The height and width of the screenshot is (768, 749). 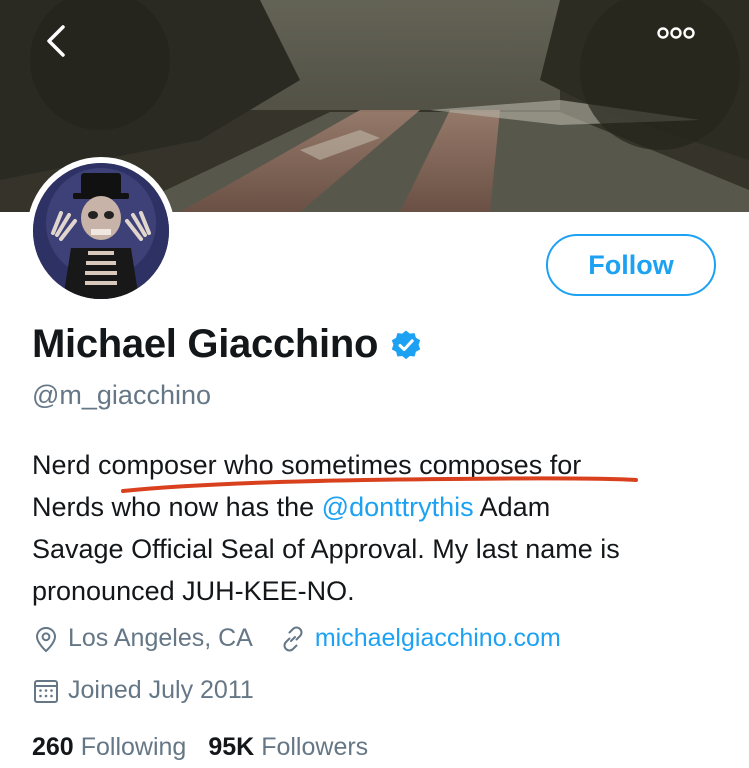 I want to click on name-row: Michael Giacchino, so click(x=227, y=344).